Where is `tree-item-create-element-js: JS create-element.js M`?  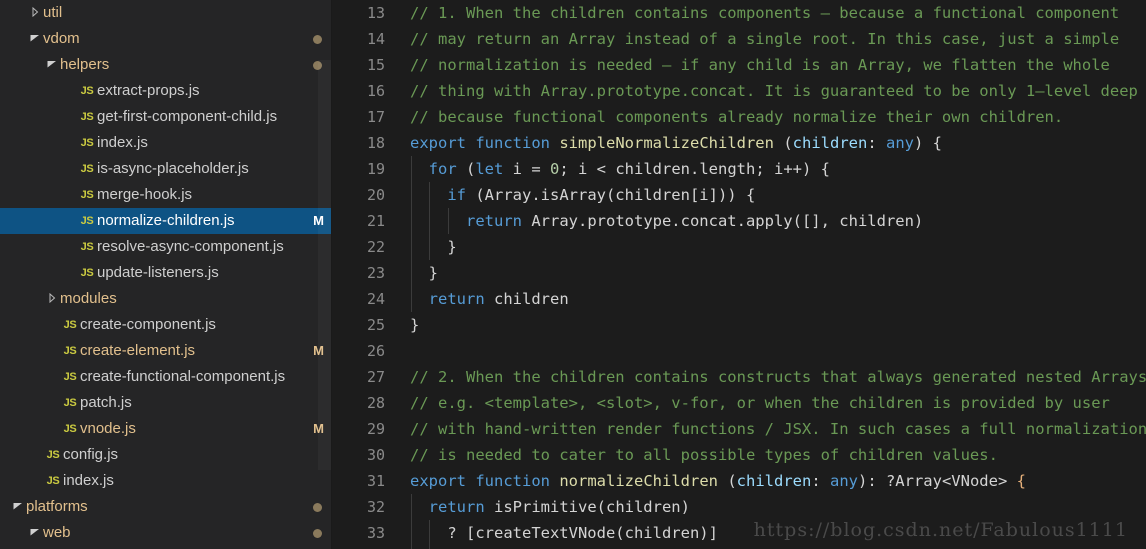
tree-item-create-element-js: JS create-element.js M is located at coordinates (166, 351).